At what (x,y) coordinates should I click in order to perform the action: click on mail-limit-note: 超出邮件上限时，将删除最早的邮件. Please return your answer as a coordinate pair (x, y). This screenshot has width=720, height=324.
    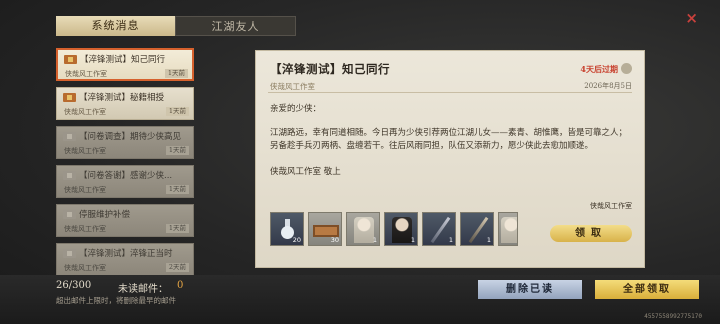
    Looking at the image, I should click on (116, 300).